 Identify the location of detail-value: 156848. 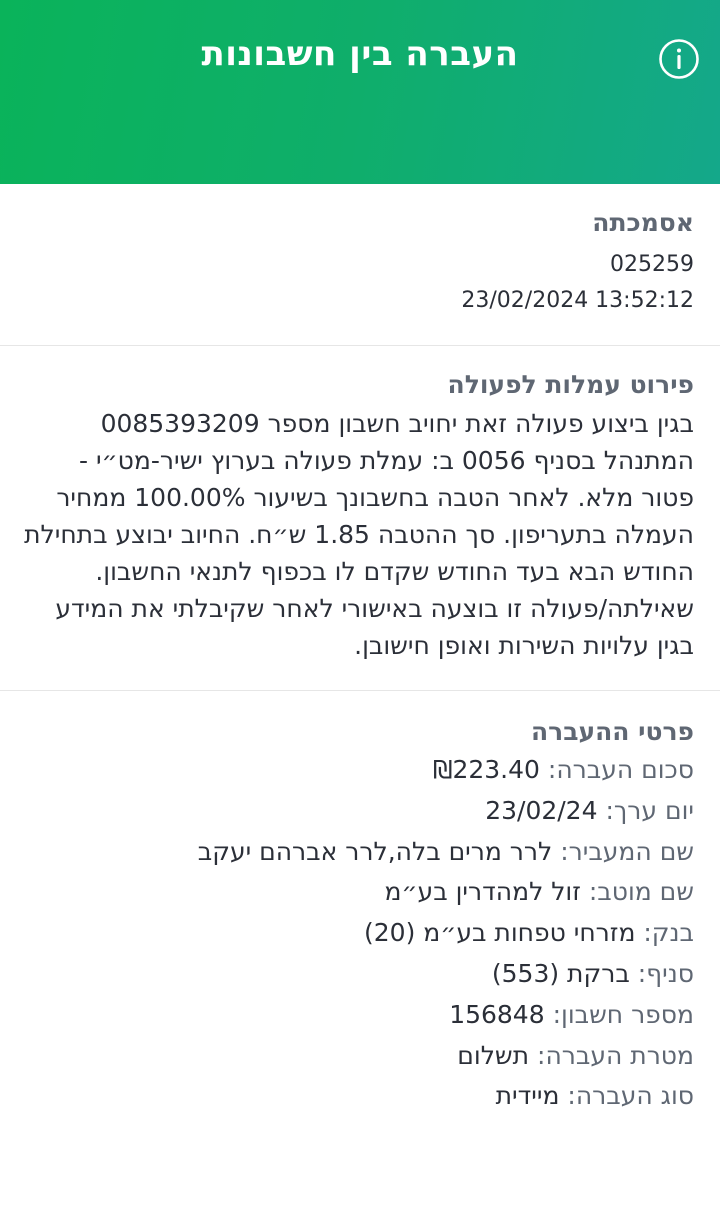
(497, 1014).